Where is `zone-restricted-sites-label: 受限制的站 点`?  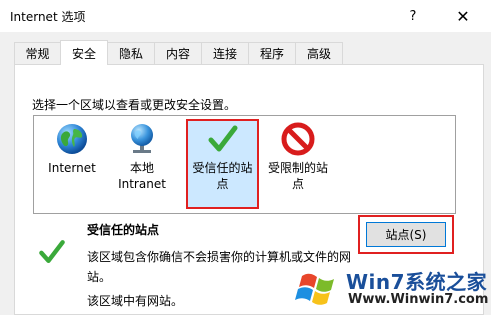
zone-restricted-sites-label: 受限制的站 点 is located at coordinates (297, 176).